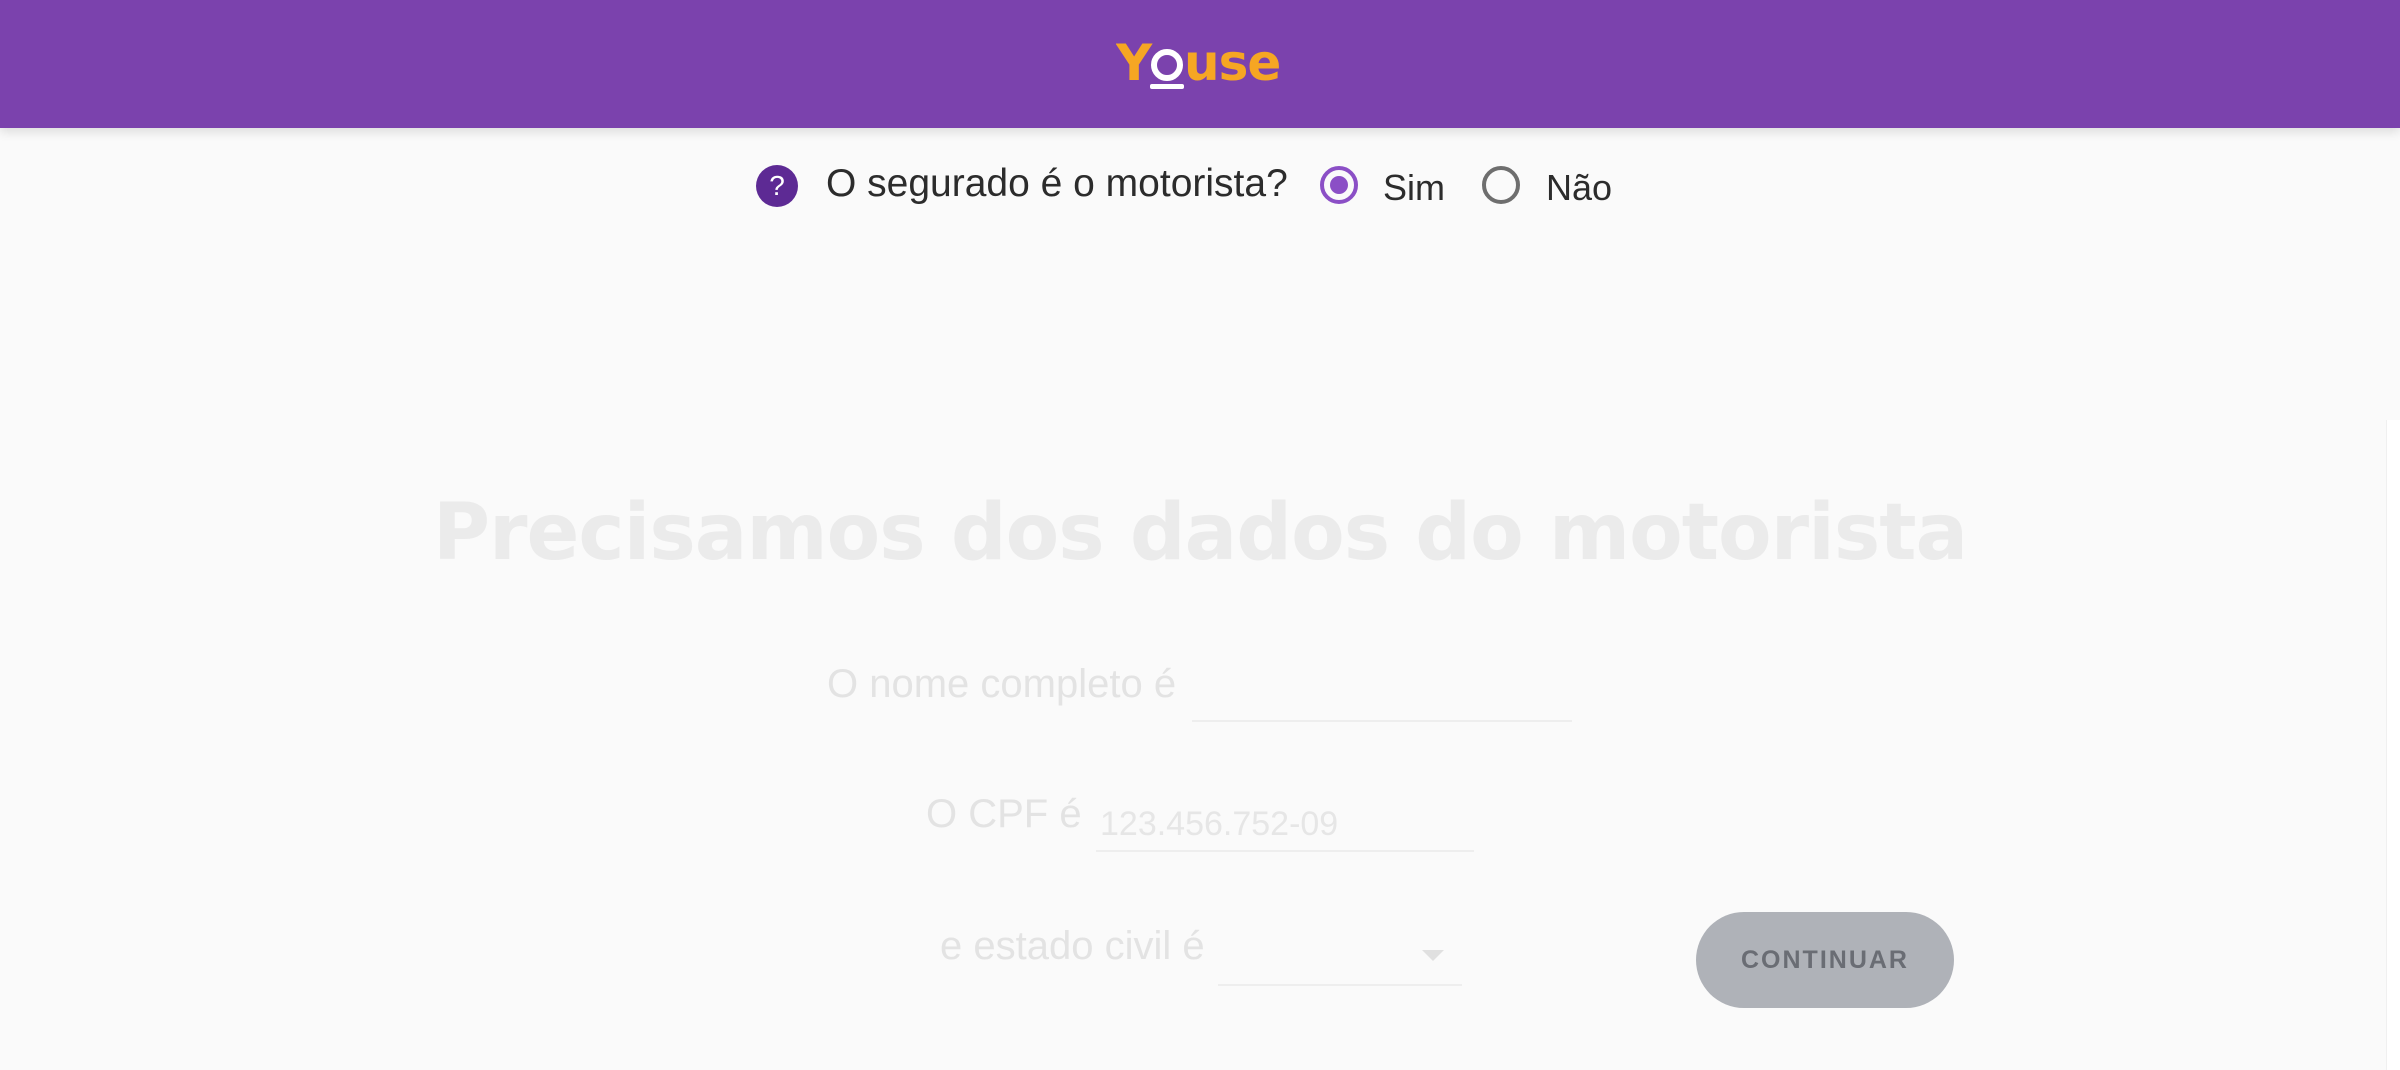  I want to click on cpf-input, so click(1285, 825).